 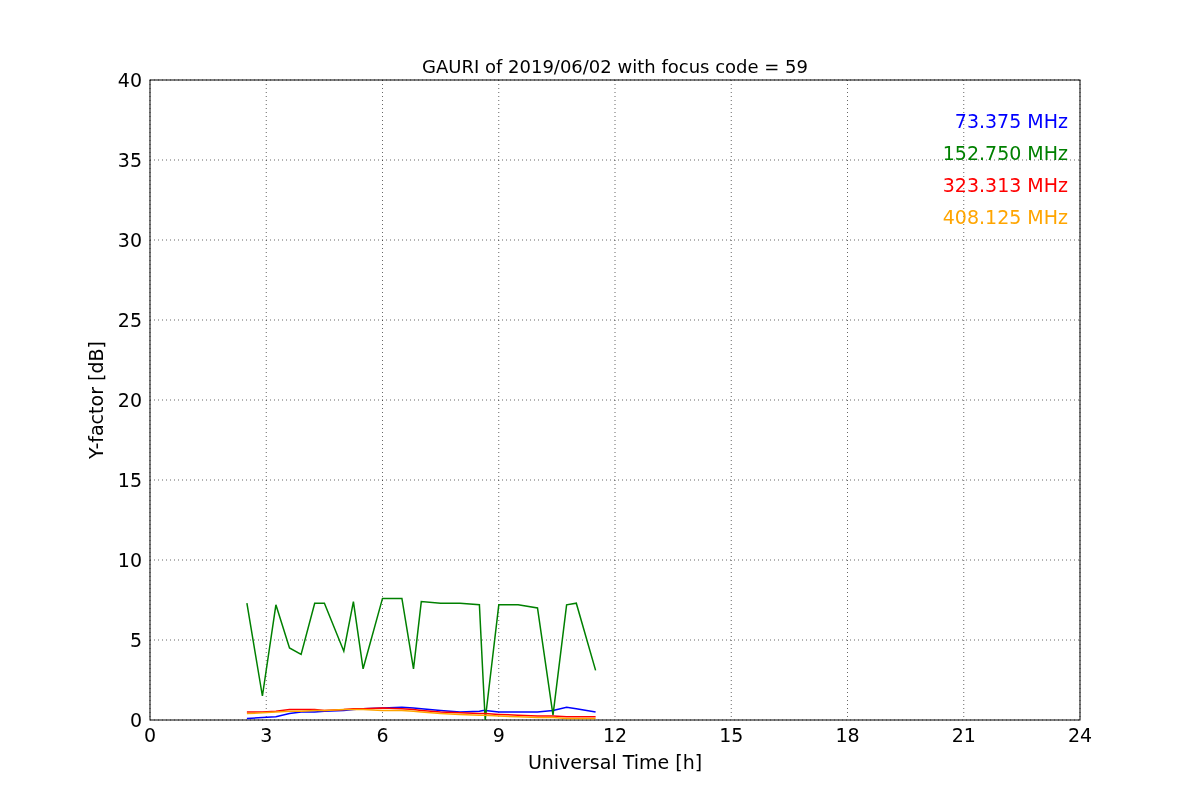 What do you see at coordinates (1005, 185) in the screenshot?
I see `legend-label: 323.313 MHz` at bounding box center [1005, 185].